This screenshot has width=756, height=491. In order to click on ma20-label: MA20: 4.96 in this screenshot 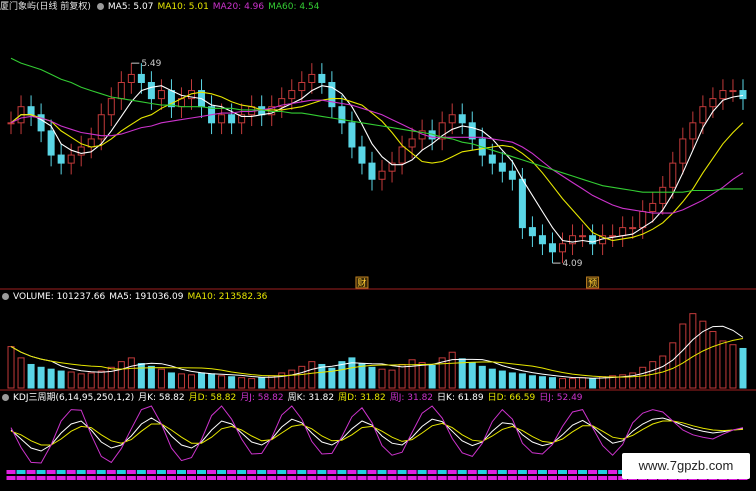, I will do `click(238, 7)`.